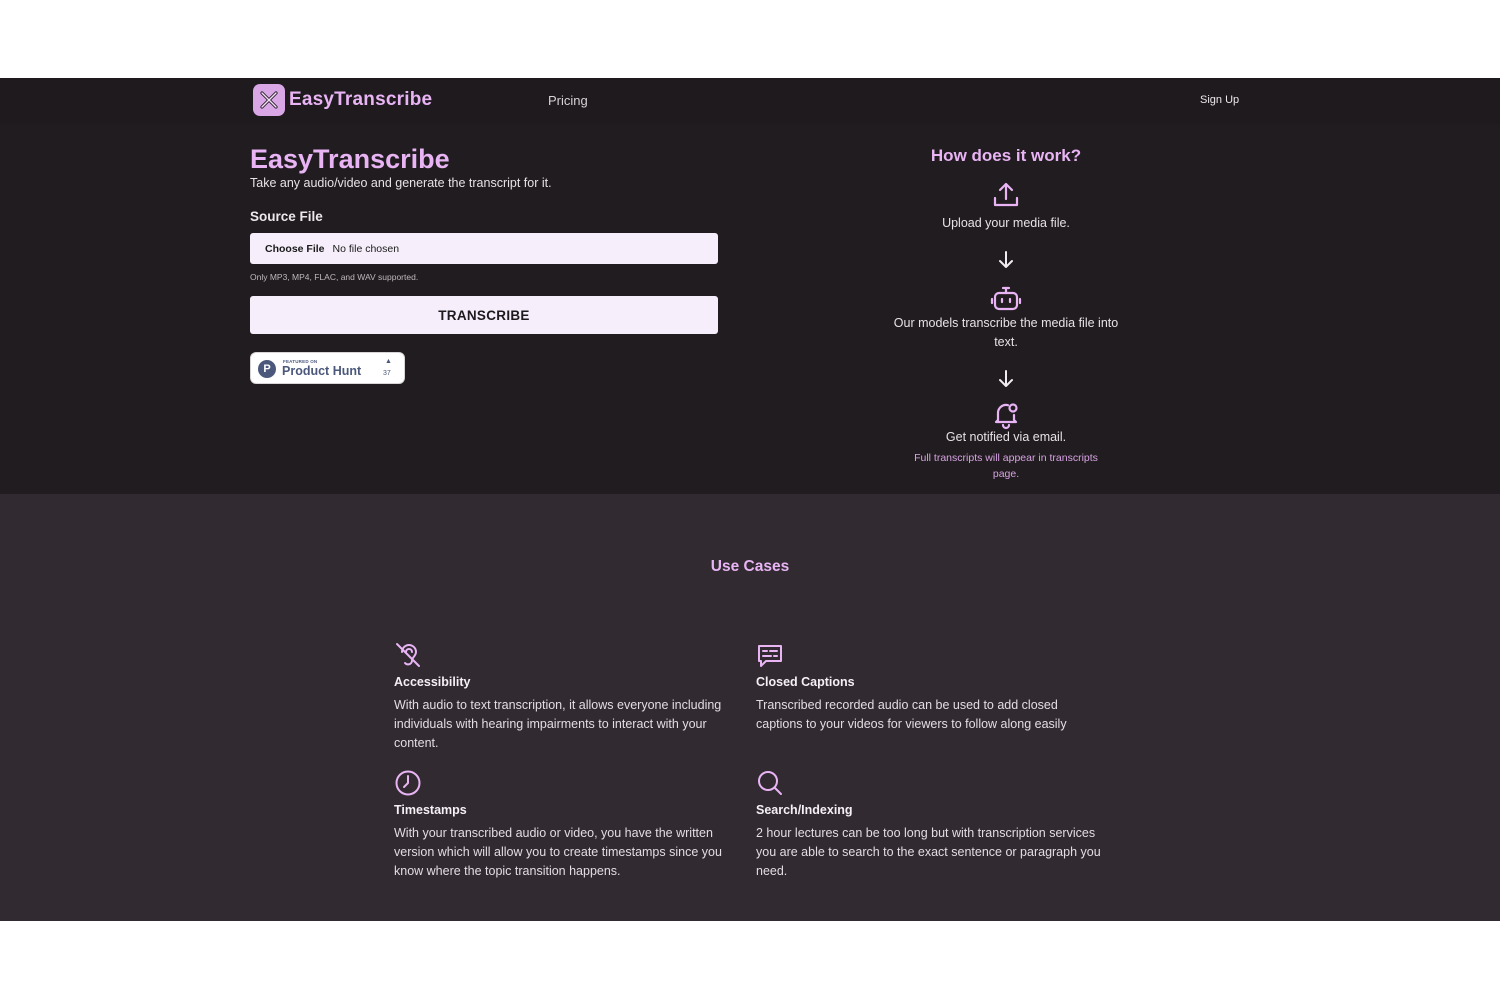 Image resolution: width=1500 pixels, height=1000 pixels. I want to click on ear-off-icon, so click(408, 655).